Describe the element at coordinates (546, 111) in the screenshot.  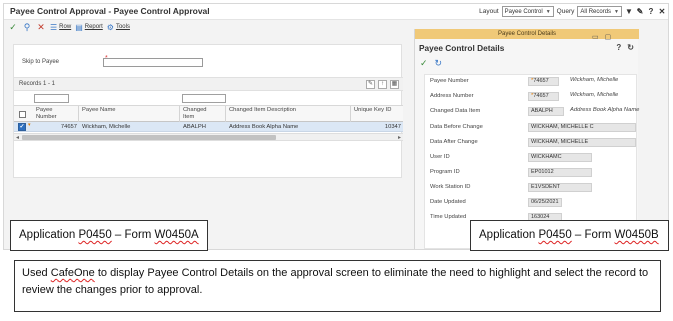
I see `field-value-changed-data-item: ABALPH` at that location.